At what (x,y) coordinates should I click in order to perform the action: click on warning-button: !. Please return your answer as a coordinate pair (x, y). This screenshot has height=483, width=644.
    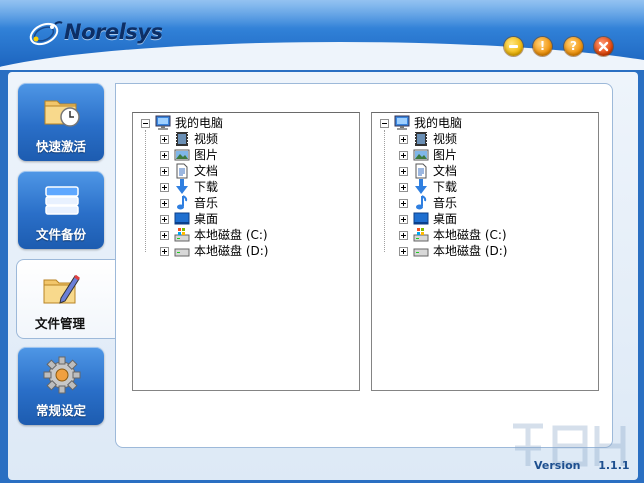
    Looking at the image, I should click on (542, 46).